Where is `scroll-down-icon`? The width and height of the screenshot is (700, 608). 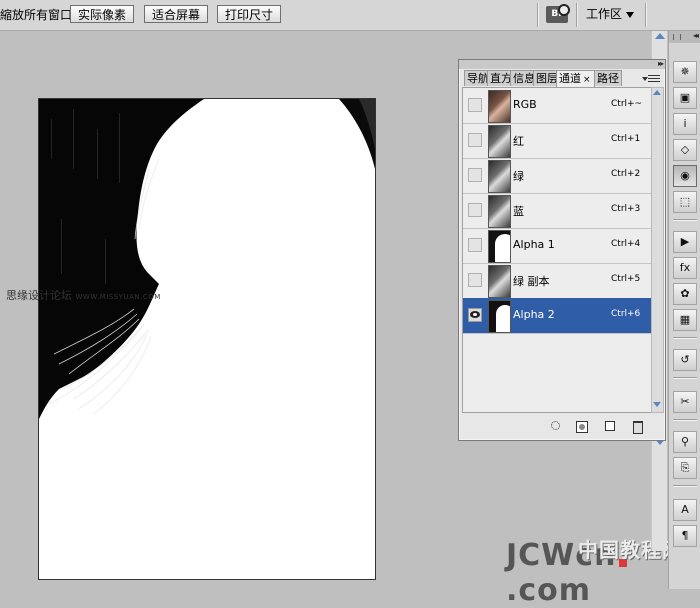 scroll-down-icon is located at coordinates (657, 404).